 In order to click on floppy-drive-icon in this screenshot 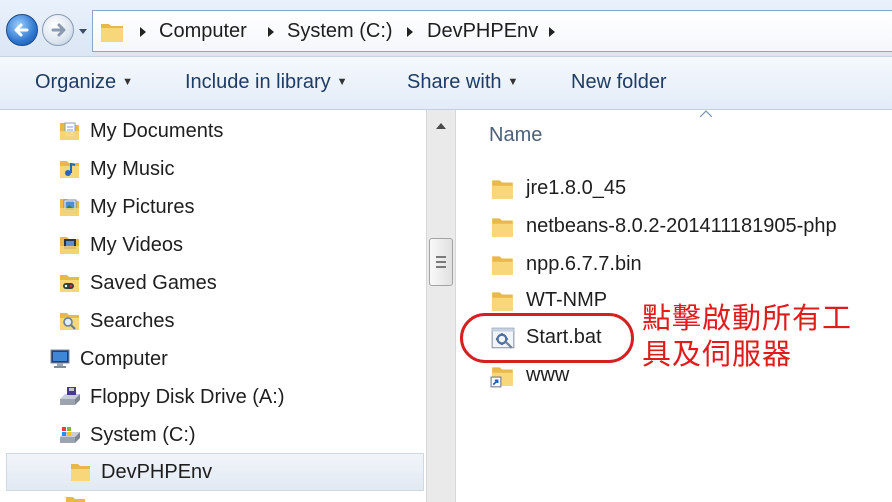, I will do `click(70, 396)`.